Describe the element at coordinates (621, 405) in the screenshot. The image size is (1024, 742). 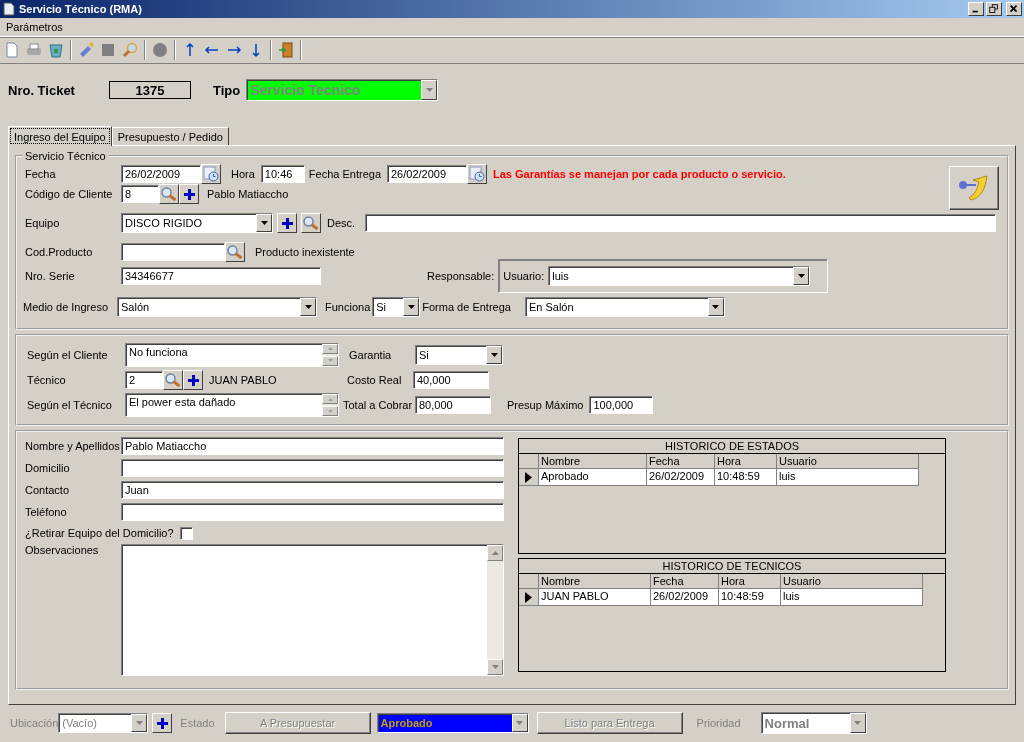
I see `text-field: 100,000` at that location.